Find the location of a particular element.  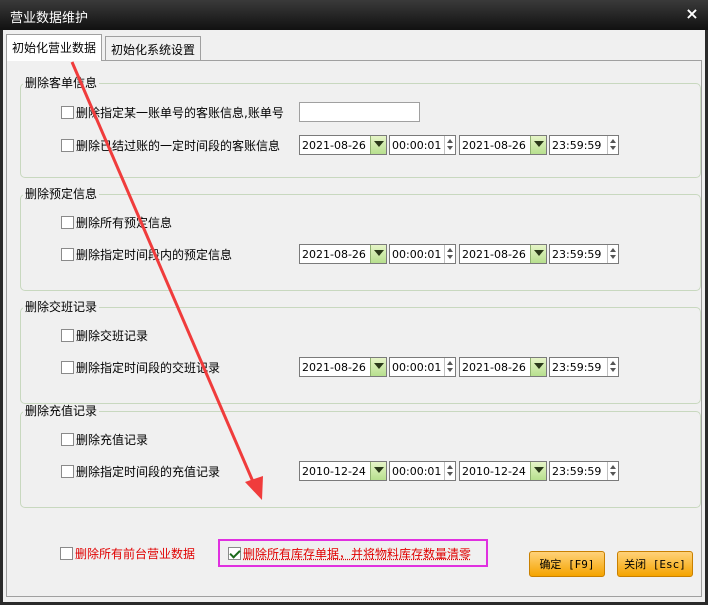

shift-end-time-value: 23:59:59 is located at coordinates (577, 367).